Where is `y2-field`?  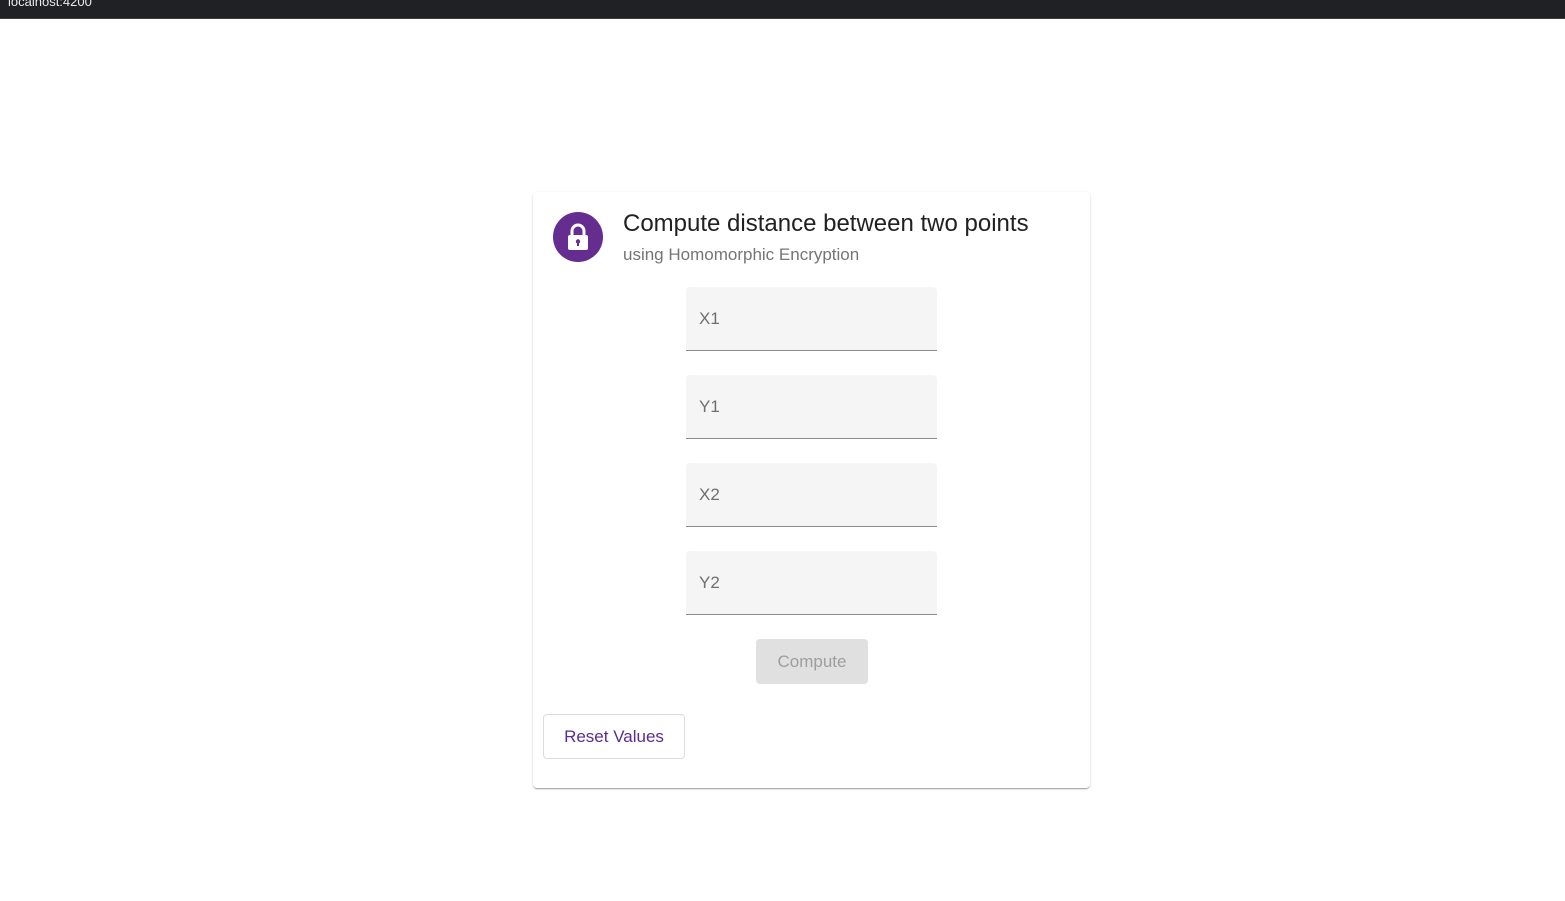 y2-field is located at coordinates (811, 583).